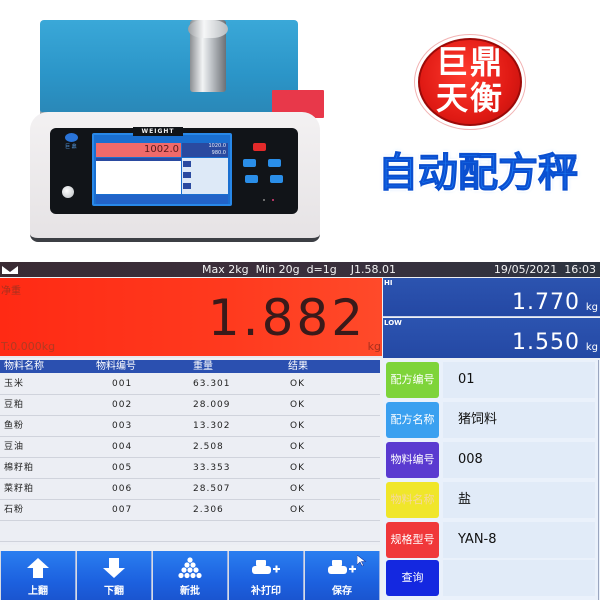 The height and width of the screenshot is (600, 600). What do you see at coordinates (190, 366) in the screenshot?
I see `table-header: 物料名称 物料编号 重量 结果` at bounding box center [190, 366].